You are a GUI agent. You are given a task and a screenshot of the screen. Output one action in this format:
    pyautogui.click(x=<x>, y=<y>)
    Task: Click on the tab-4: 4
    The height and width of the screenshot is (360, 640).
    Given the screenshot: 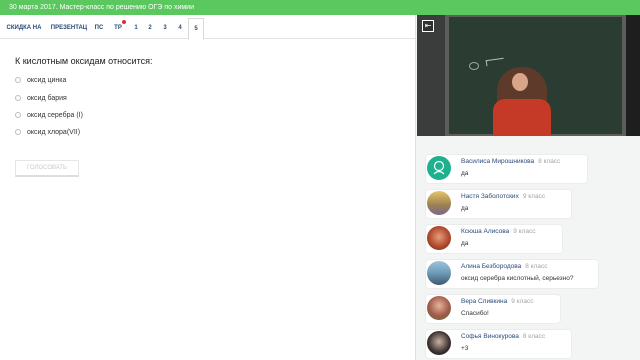 What is the action you would take?
    pyautogui.click(x=180, y=28)
    